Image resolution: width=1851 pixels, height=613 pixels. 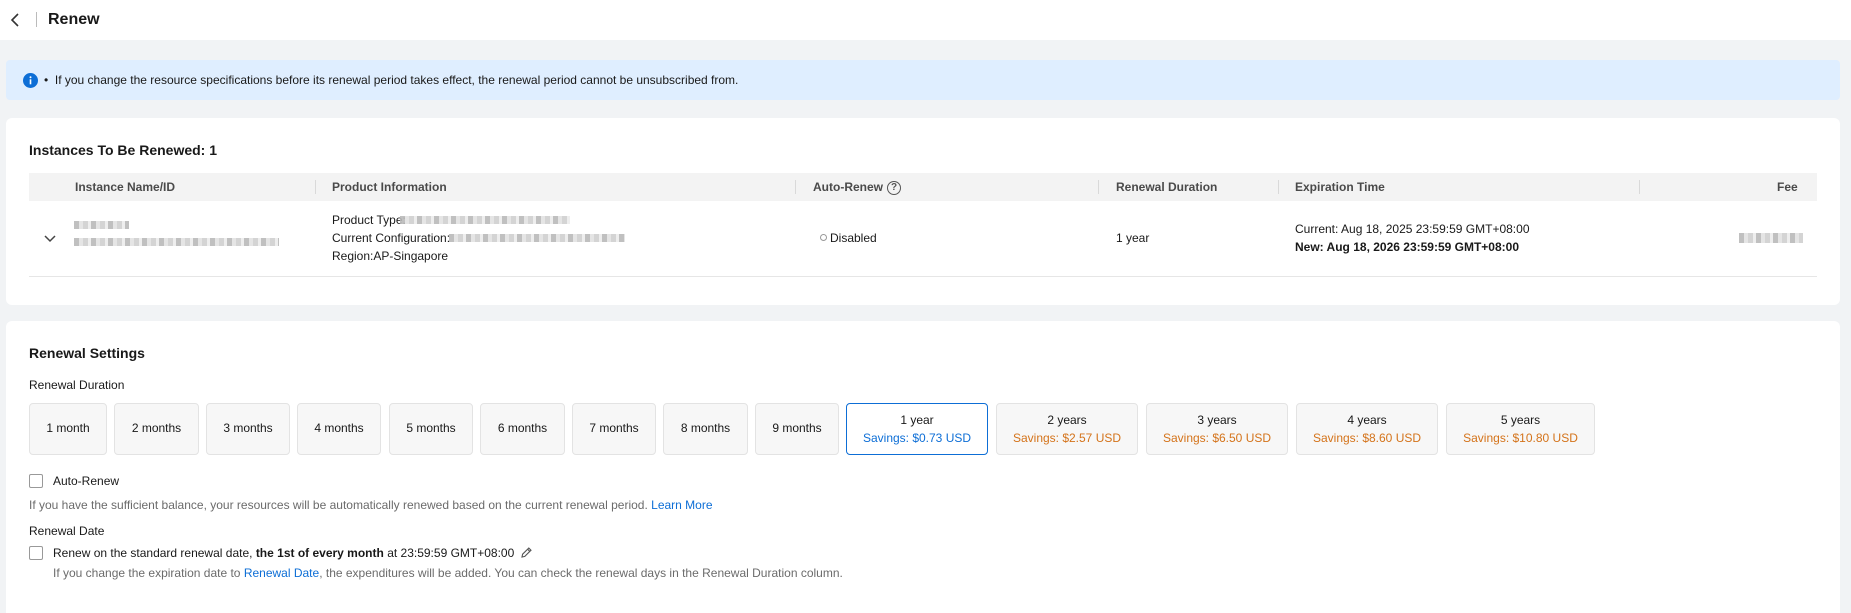 What do you see at coordinates (319, 553) in the screenshot?
I see `std-date-bold: the 1st of every month` at bounding box center [319, 553].